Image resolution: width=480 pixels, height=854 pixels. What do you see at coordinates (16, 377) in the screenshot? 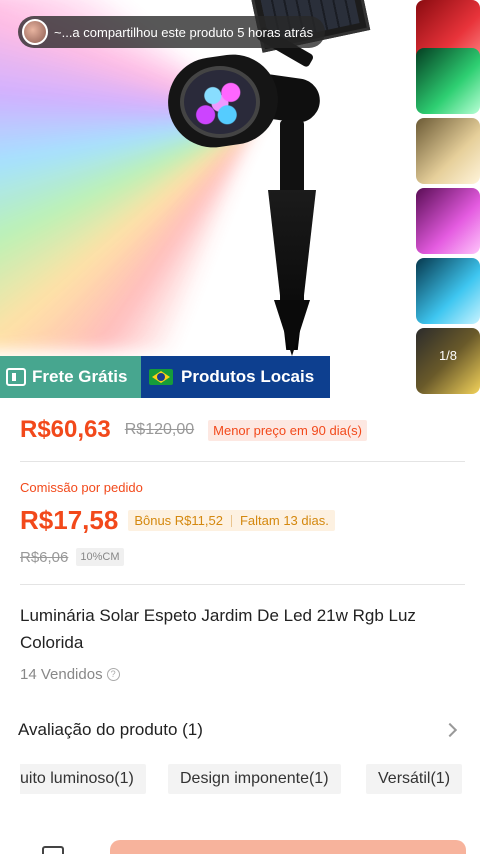
I see `shipping-icon` at bounding box center [16, 377].